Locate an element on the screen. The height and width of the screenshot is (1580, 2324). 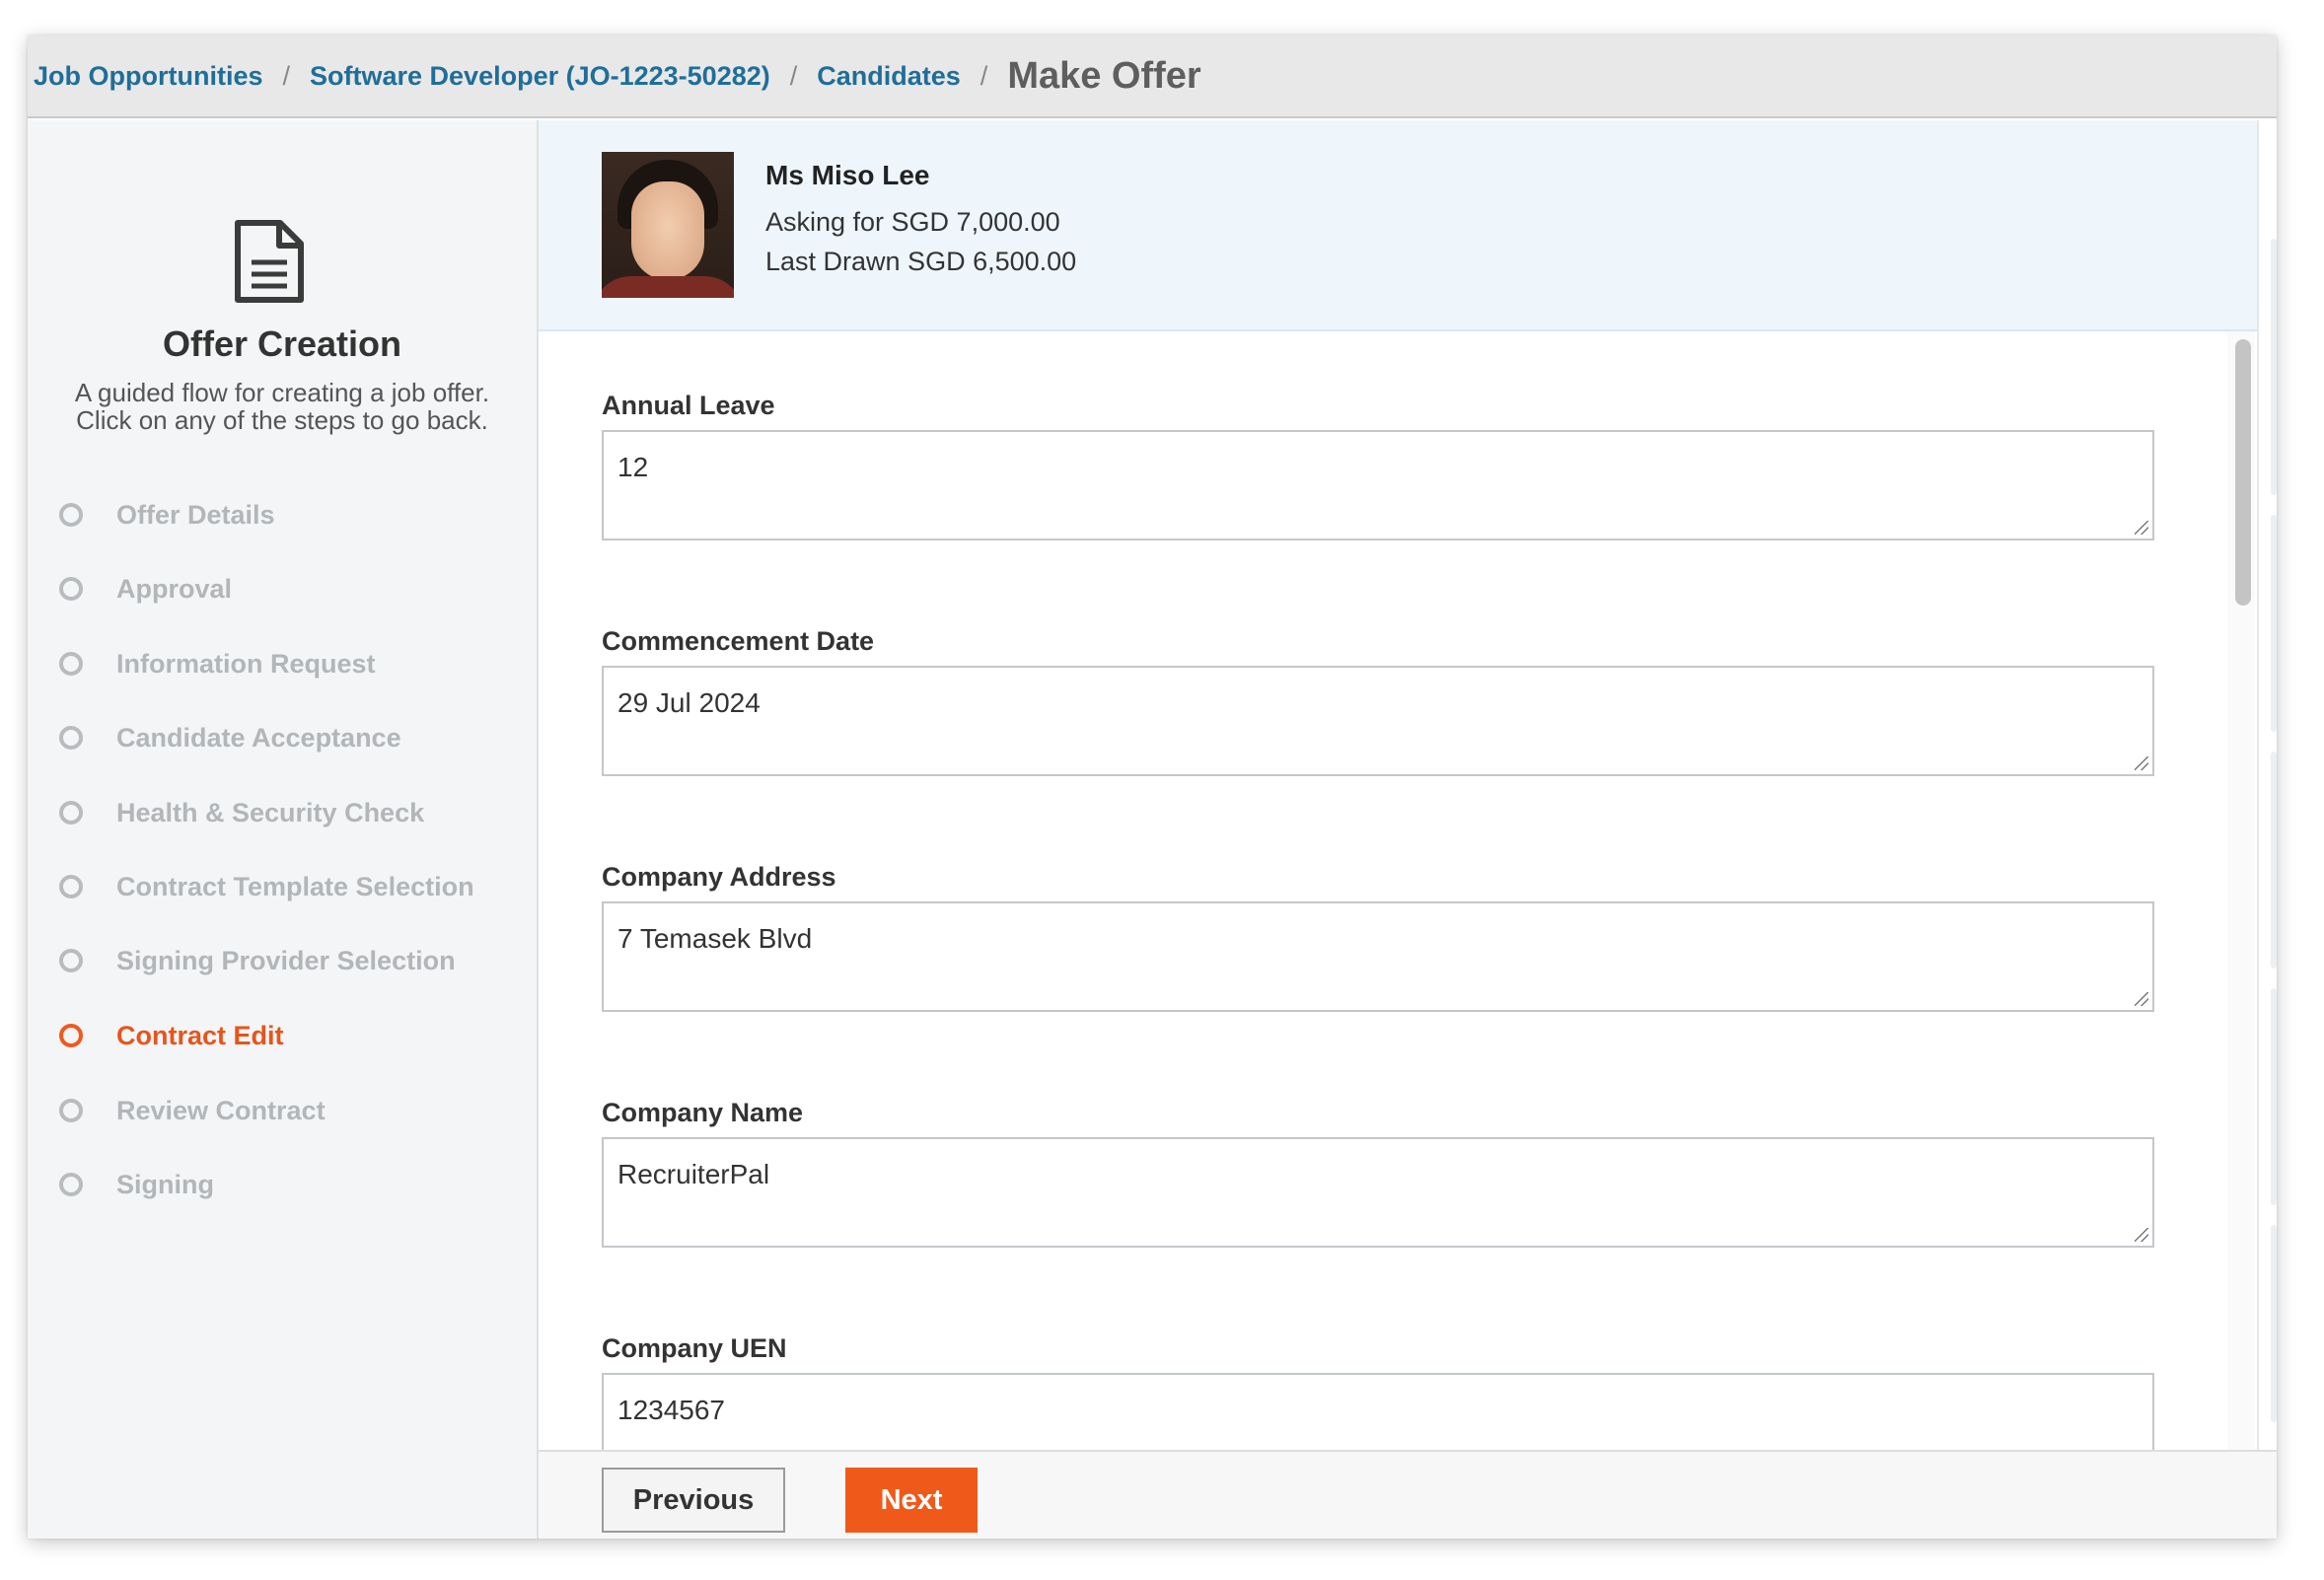
footer-actions: Previous Next is located at coordinates (1408, 1494).